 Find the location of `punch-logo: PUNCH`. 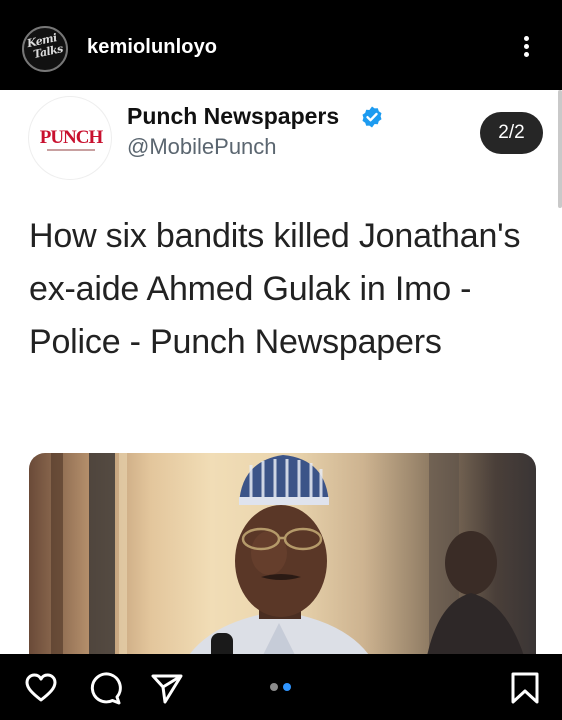

punch-logo: PUNCH is located at coordinates (70, 138).